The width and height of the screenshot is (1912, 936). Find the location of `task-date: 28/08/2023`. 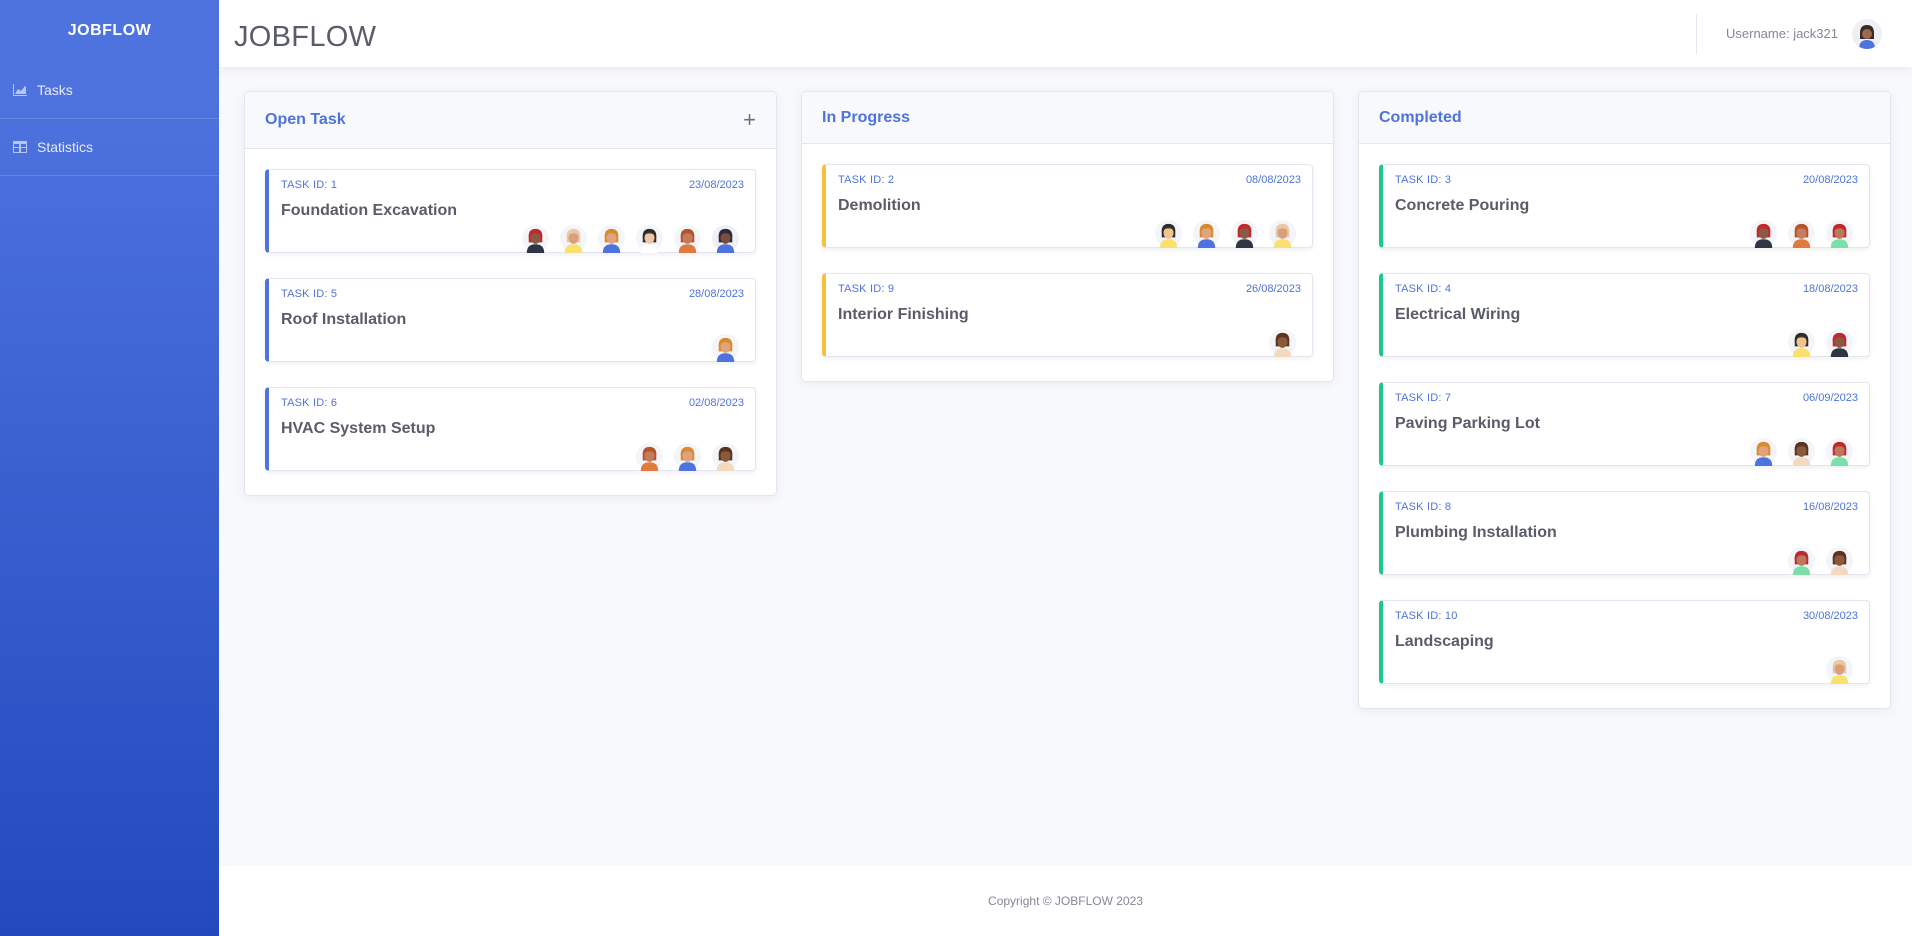

task-date: 28/08/2023 is located at coordinates (716, 294).